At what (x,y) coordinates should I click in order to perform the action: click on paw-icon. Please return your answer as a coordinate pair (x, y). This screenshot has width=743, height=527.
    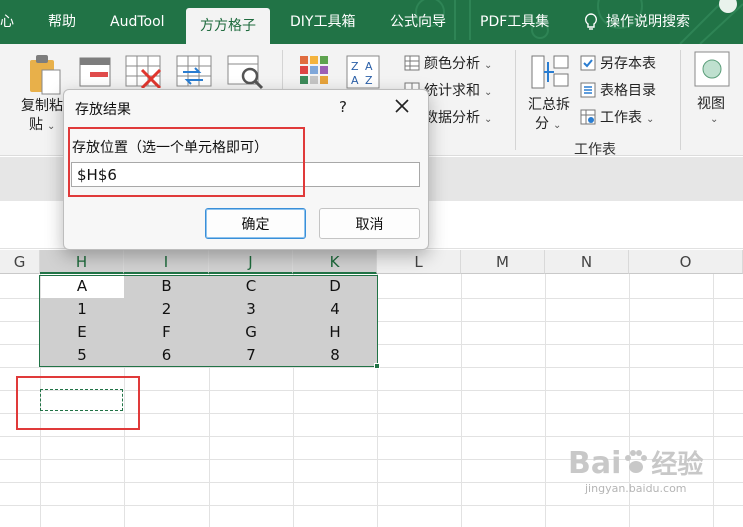
    Looking at the image, I should click on (636, 461).